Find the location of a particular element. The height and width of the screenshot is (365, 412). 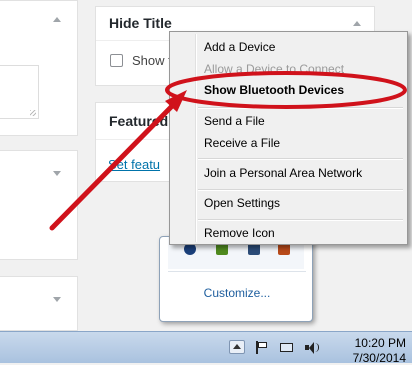

menu-item-add-device: Add a Device is located at coordinates (239, 47).